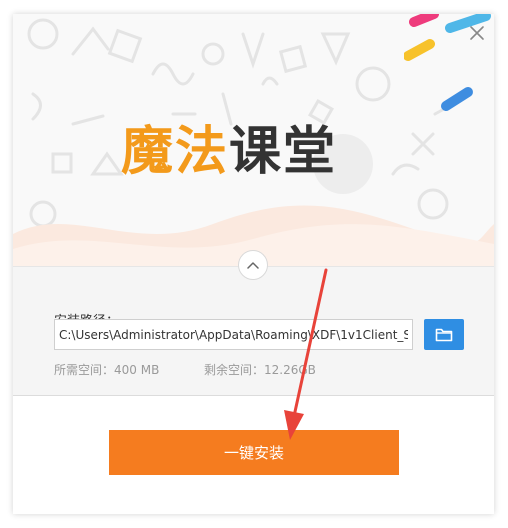  I want to click on one-click-install-button: 一键安装, so click(254, 452).